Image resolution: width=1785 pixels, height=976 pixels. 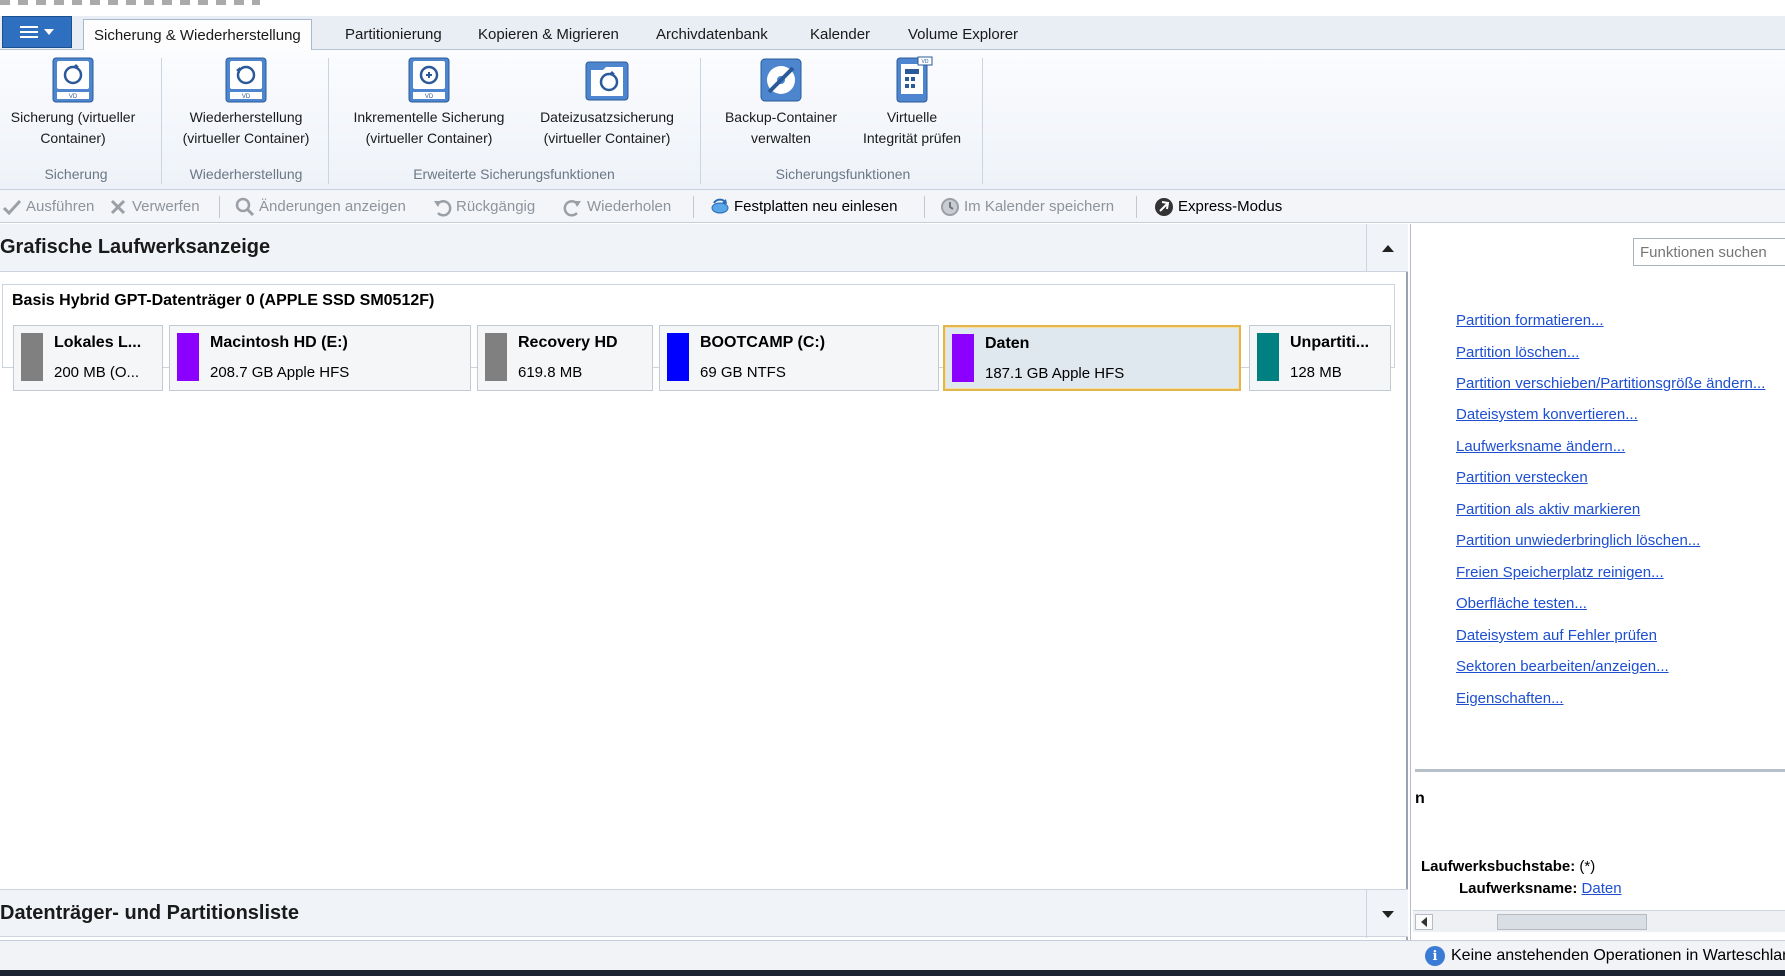 I want to click on partition-info: 69 GB NTFS, so click(x=743, y=372).